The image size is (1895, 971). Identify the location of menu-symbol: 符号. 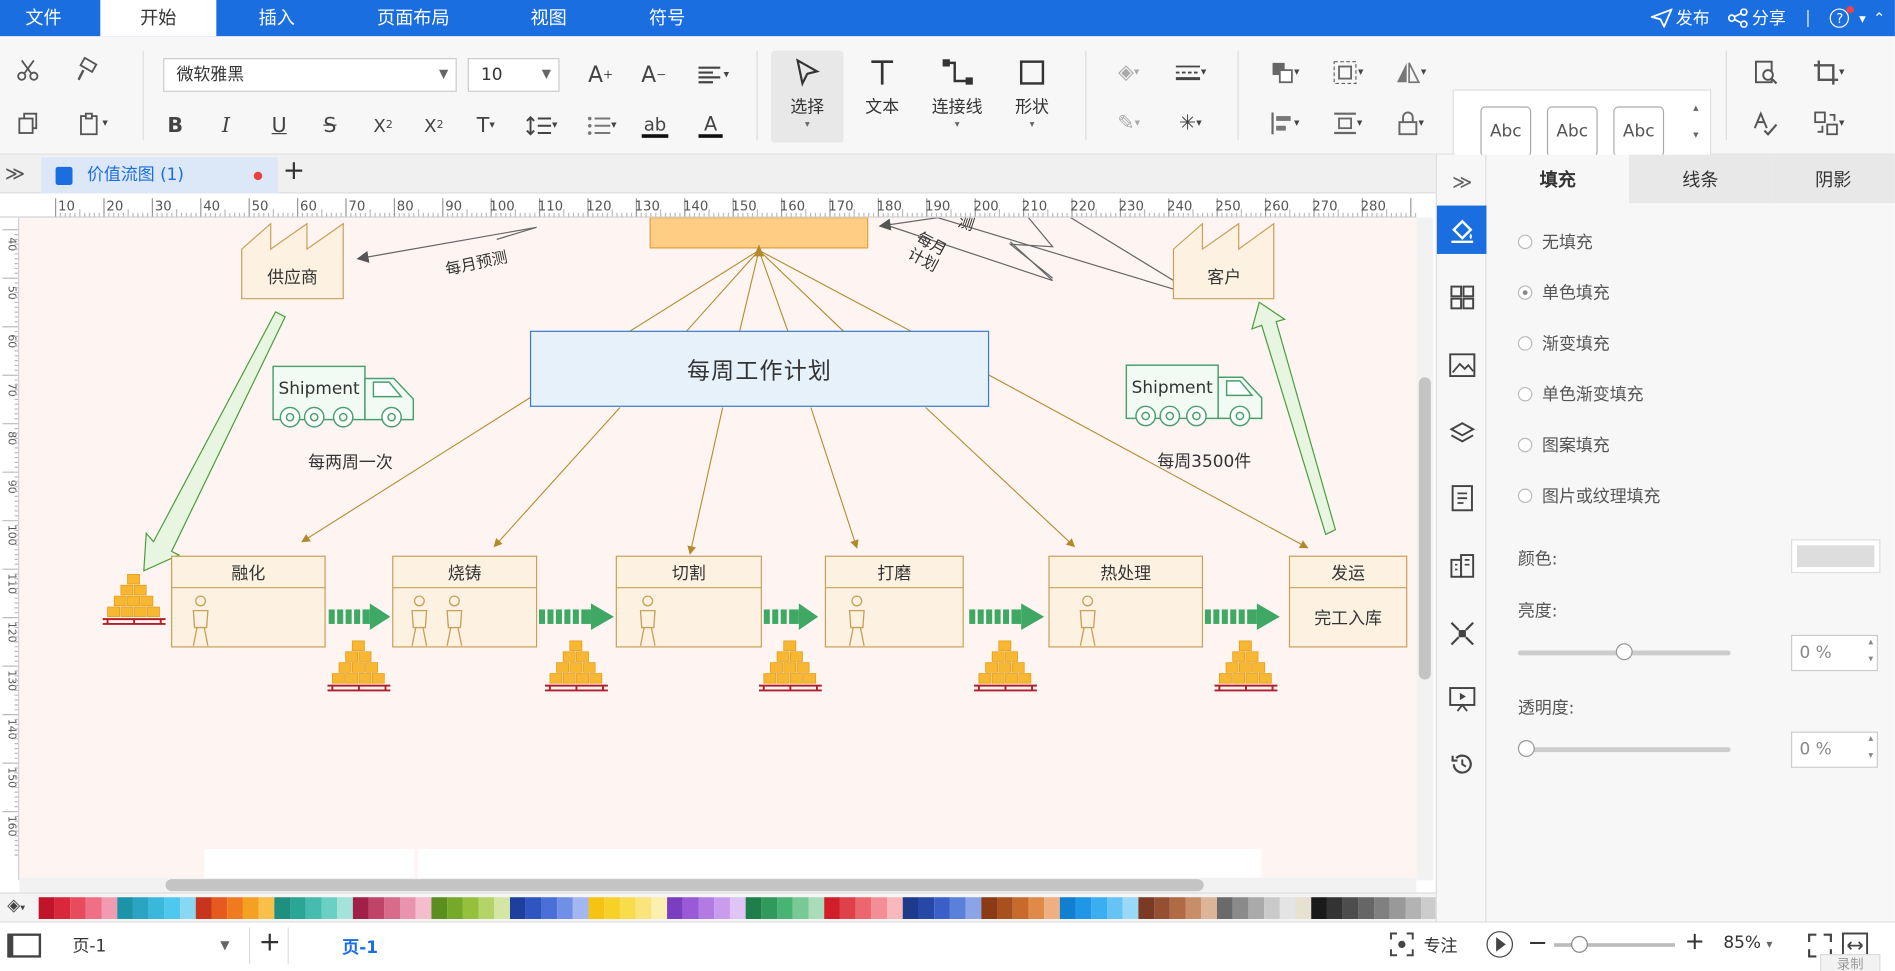
(667, 18).